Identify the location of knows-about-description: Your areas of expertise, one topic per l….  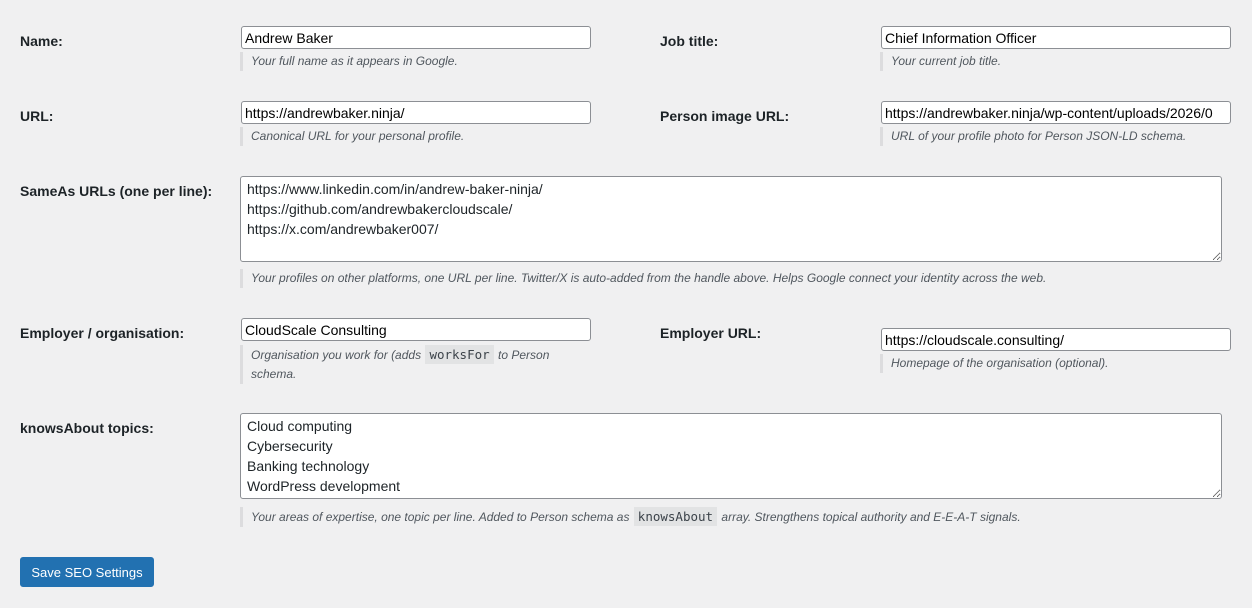
(735, 517).